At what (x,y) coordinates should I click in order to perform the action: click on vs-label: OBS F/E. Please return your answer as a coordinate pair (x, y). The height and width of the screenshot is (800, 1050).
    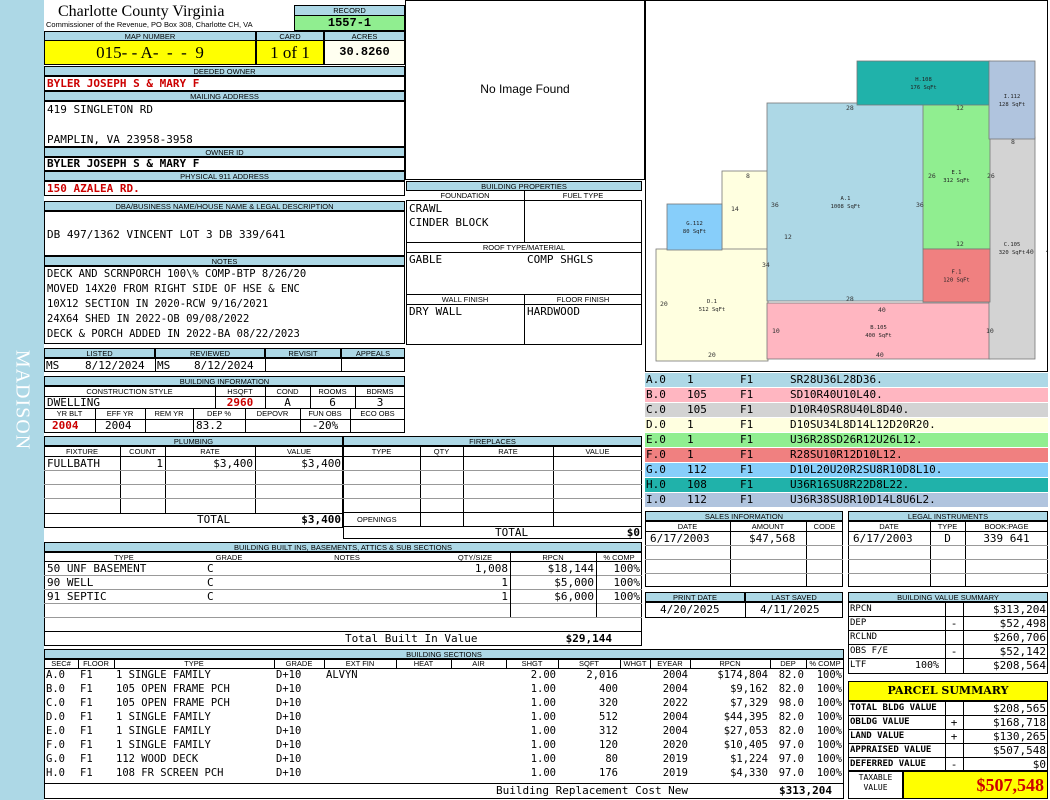
    Looking at the image, I should click on (869, 651).